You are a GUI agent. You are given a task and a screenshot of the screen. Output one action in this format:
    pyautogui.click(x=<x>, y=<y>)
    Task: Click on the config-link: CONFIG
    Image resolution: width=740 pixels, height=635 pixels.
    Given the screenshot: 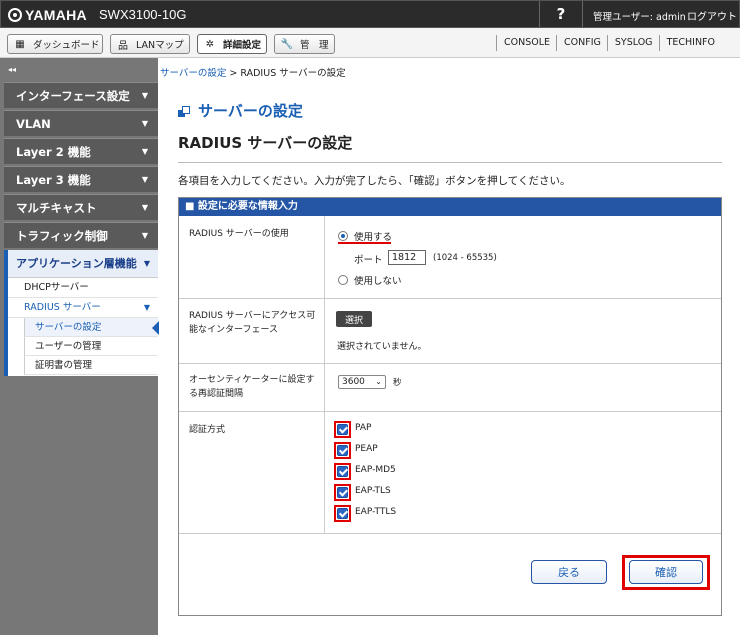 What is the action you would take?
    pyautogui.click(x=581, y=43)
    